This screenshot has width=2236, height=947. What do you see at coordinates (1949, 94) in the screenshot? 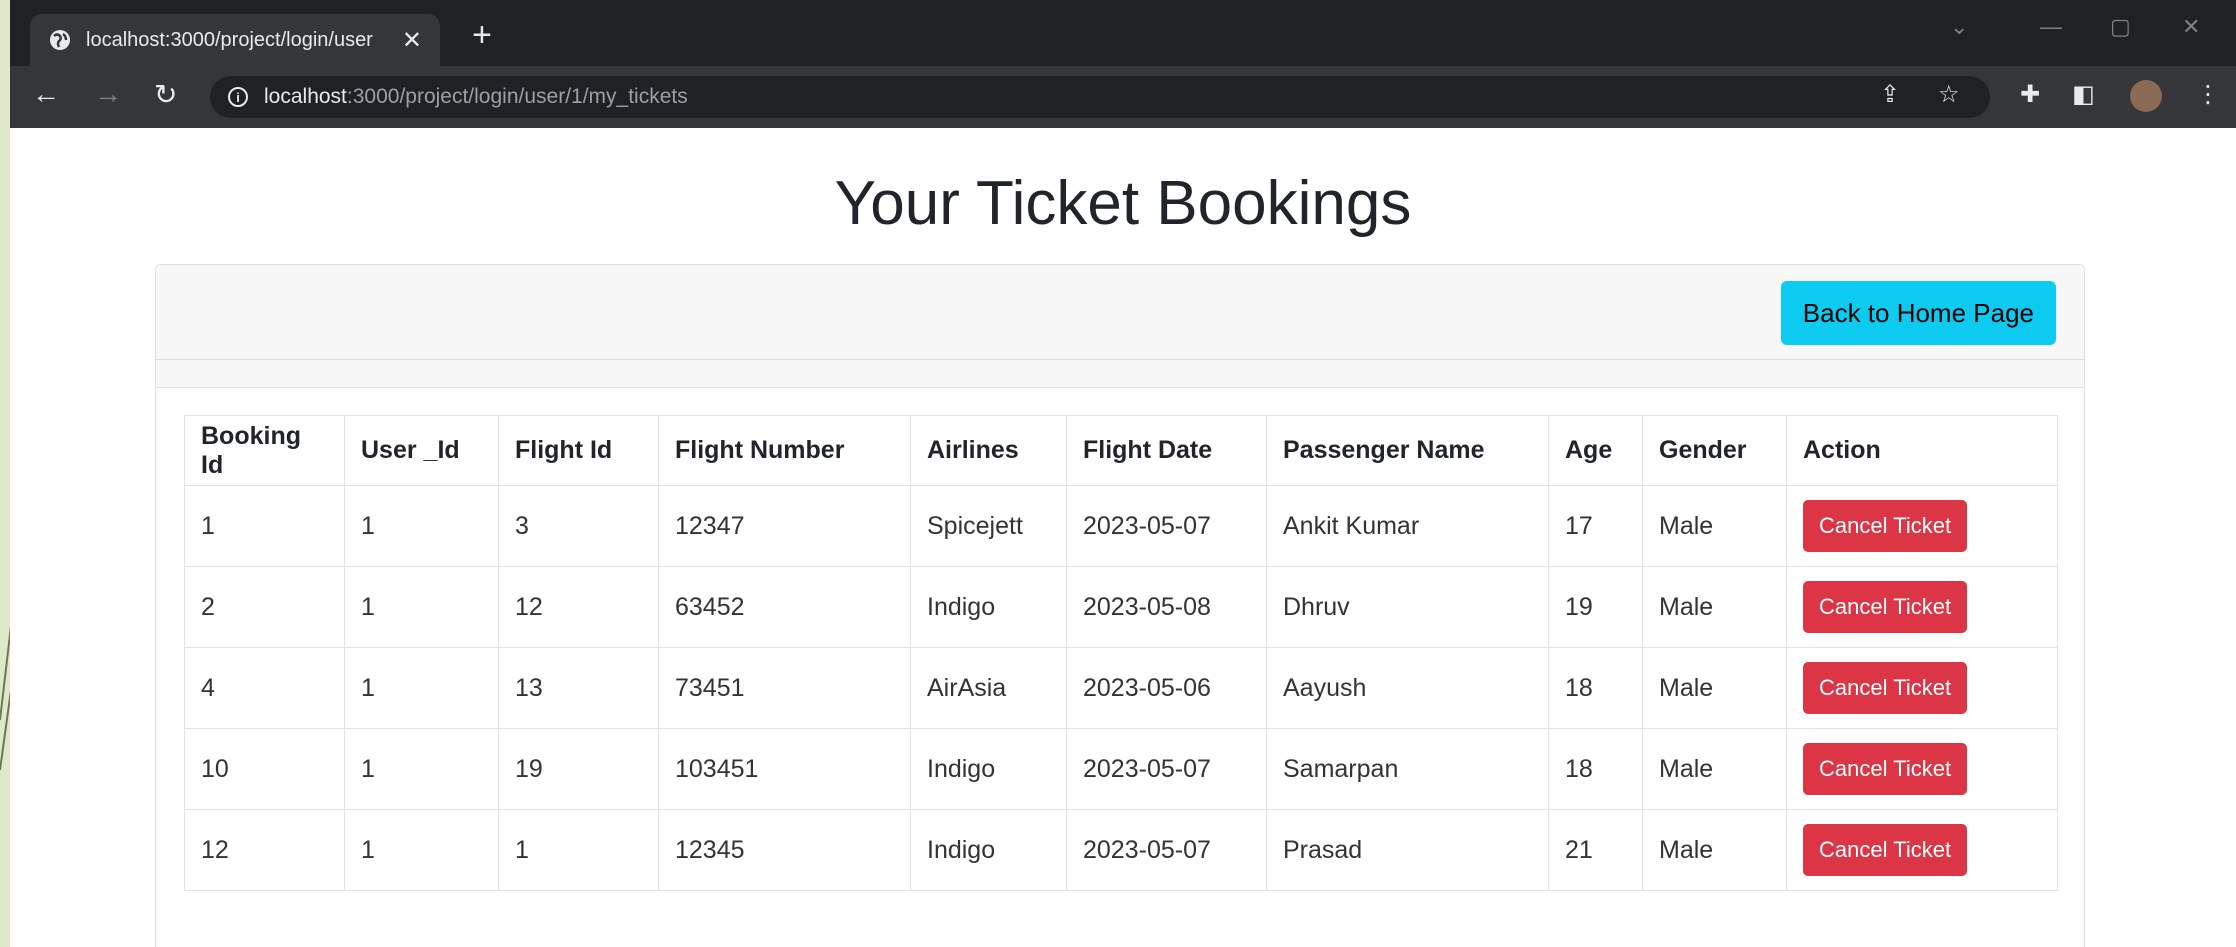
I see `bookmark-star-icon: ☆` at bounding box center [1949, 94].